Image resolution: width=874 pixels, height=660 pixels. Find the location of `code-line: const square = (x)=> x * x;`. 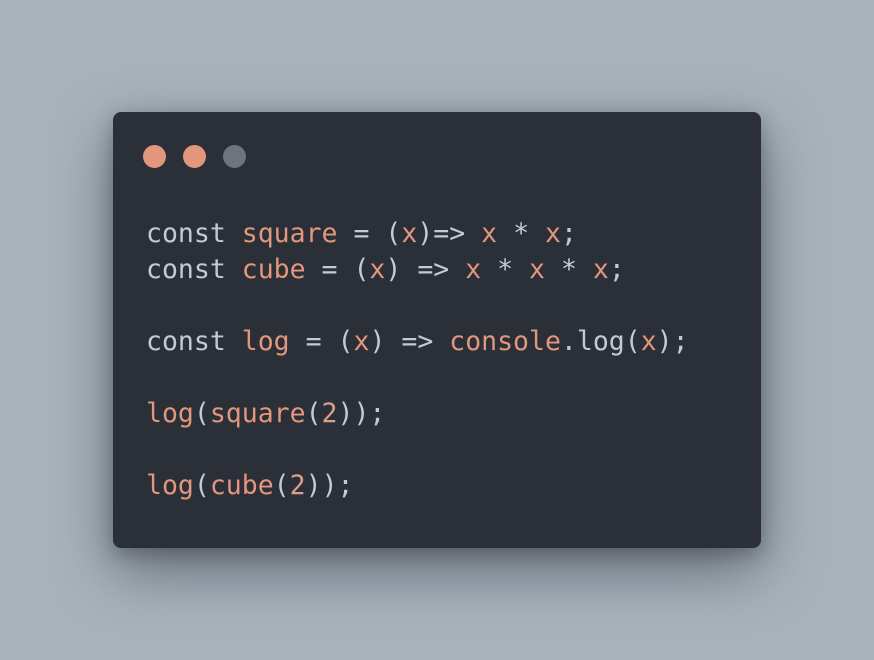

code-line: const square = (x)=> x * x; is located at coordinates (417, 234).